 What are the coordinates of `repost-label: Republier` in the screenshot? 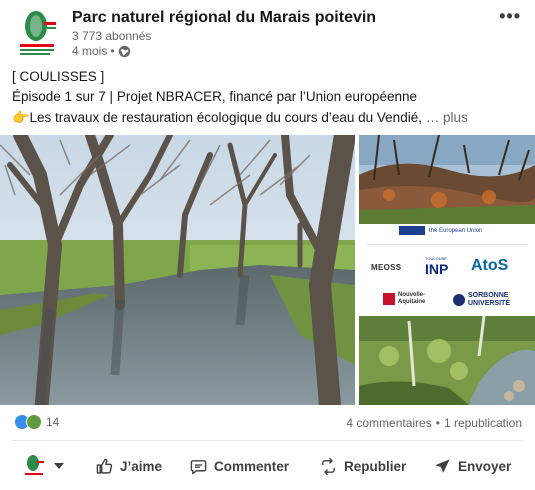 It's located at (375, 466).